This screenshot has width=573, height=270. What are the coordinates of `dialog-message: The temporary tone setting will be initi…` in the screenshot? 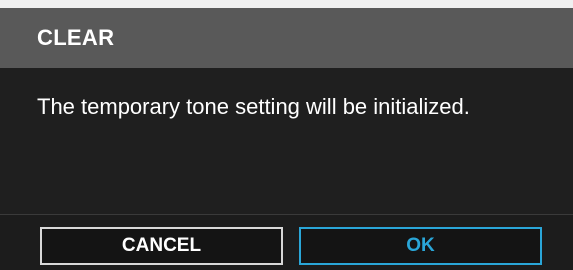 It's located at (253, 106).